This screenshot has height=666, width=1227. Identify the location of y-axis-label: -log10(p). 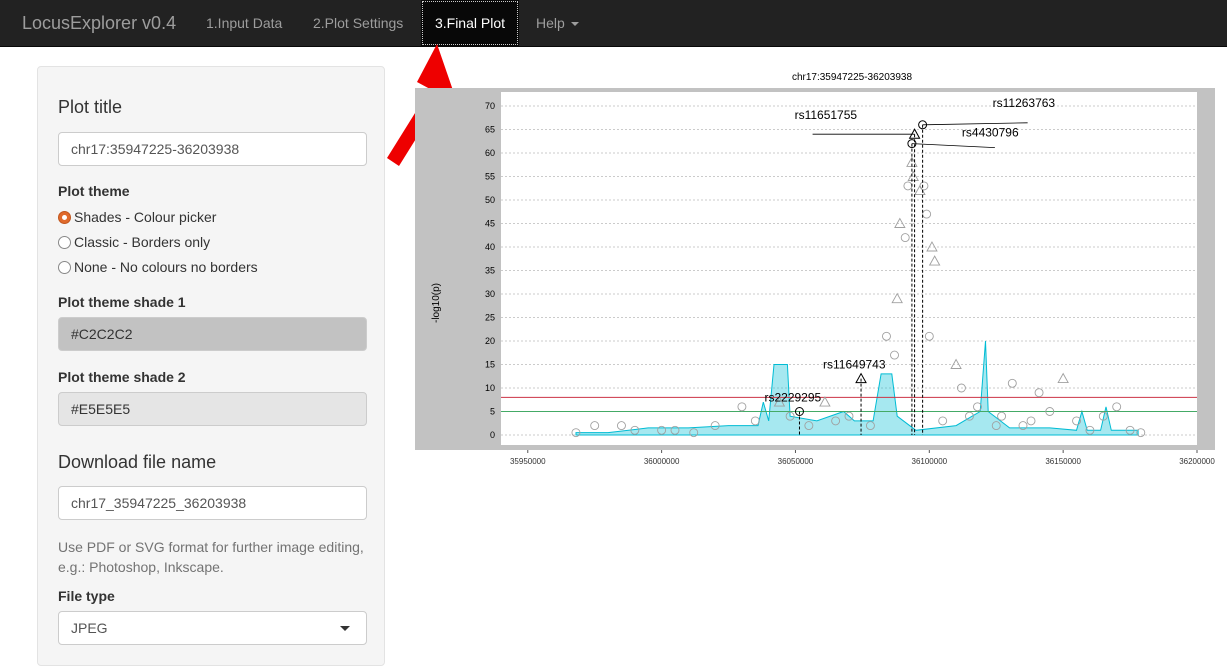
(436, 303).